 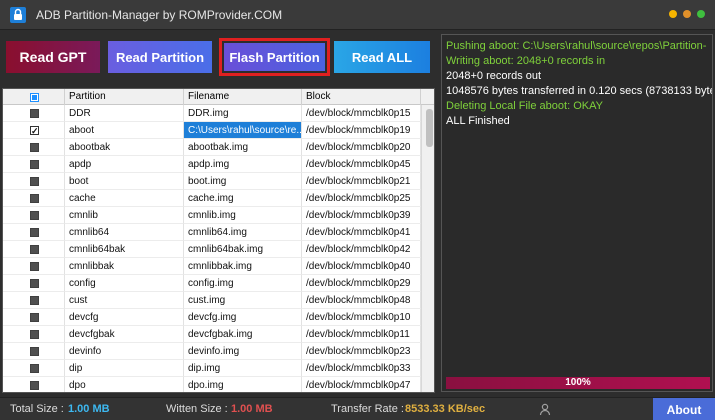 I want to click on partition-cell: devcfg, so click(x=124, y=317).